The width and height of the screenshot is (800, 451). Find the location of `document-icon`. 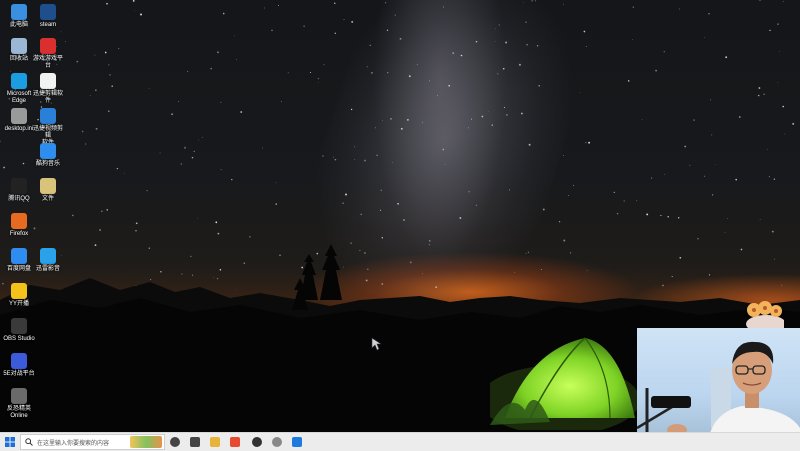

document-icon is located at coordinates (48, 81).